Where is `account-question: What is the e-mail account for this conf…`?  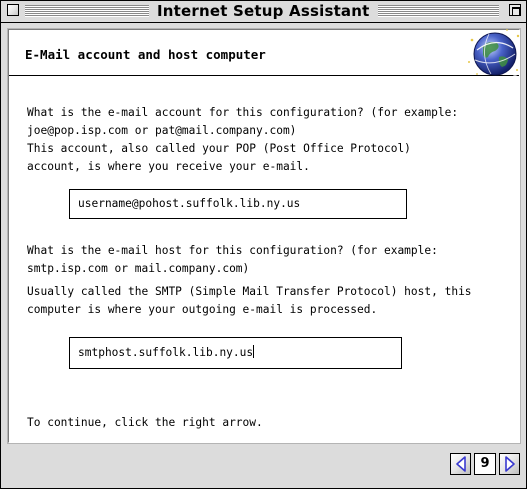
account-question: What is the e-mail account for this conf… is located at coordinates (267, 140).